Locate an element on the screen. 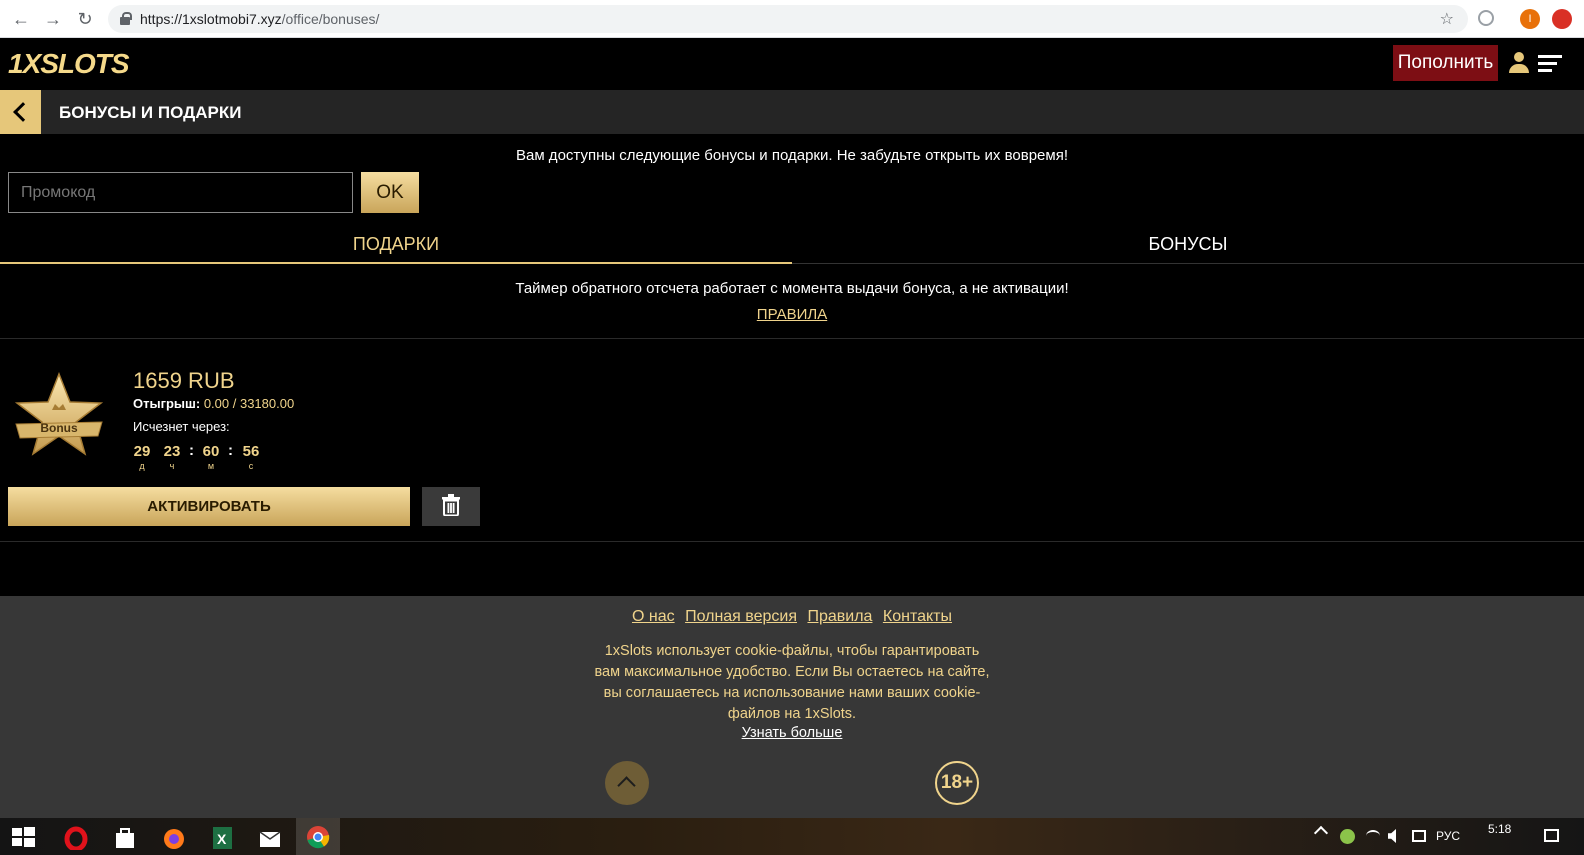 Image resolution: width=1584 pixels, height=855 pixels. promo-ok-button: OK is located at coordinates (390, 192).